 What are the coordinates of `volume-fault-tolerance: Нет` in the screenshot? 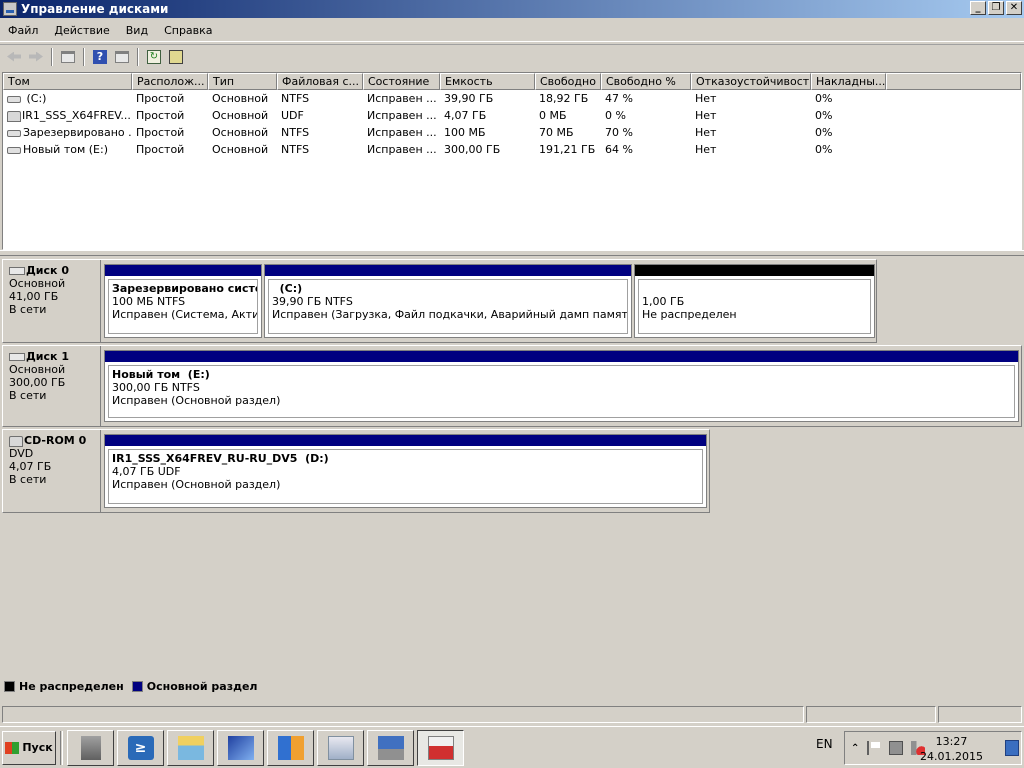 It's located at (706, 115).